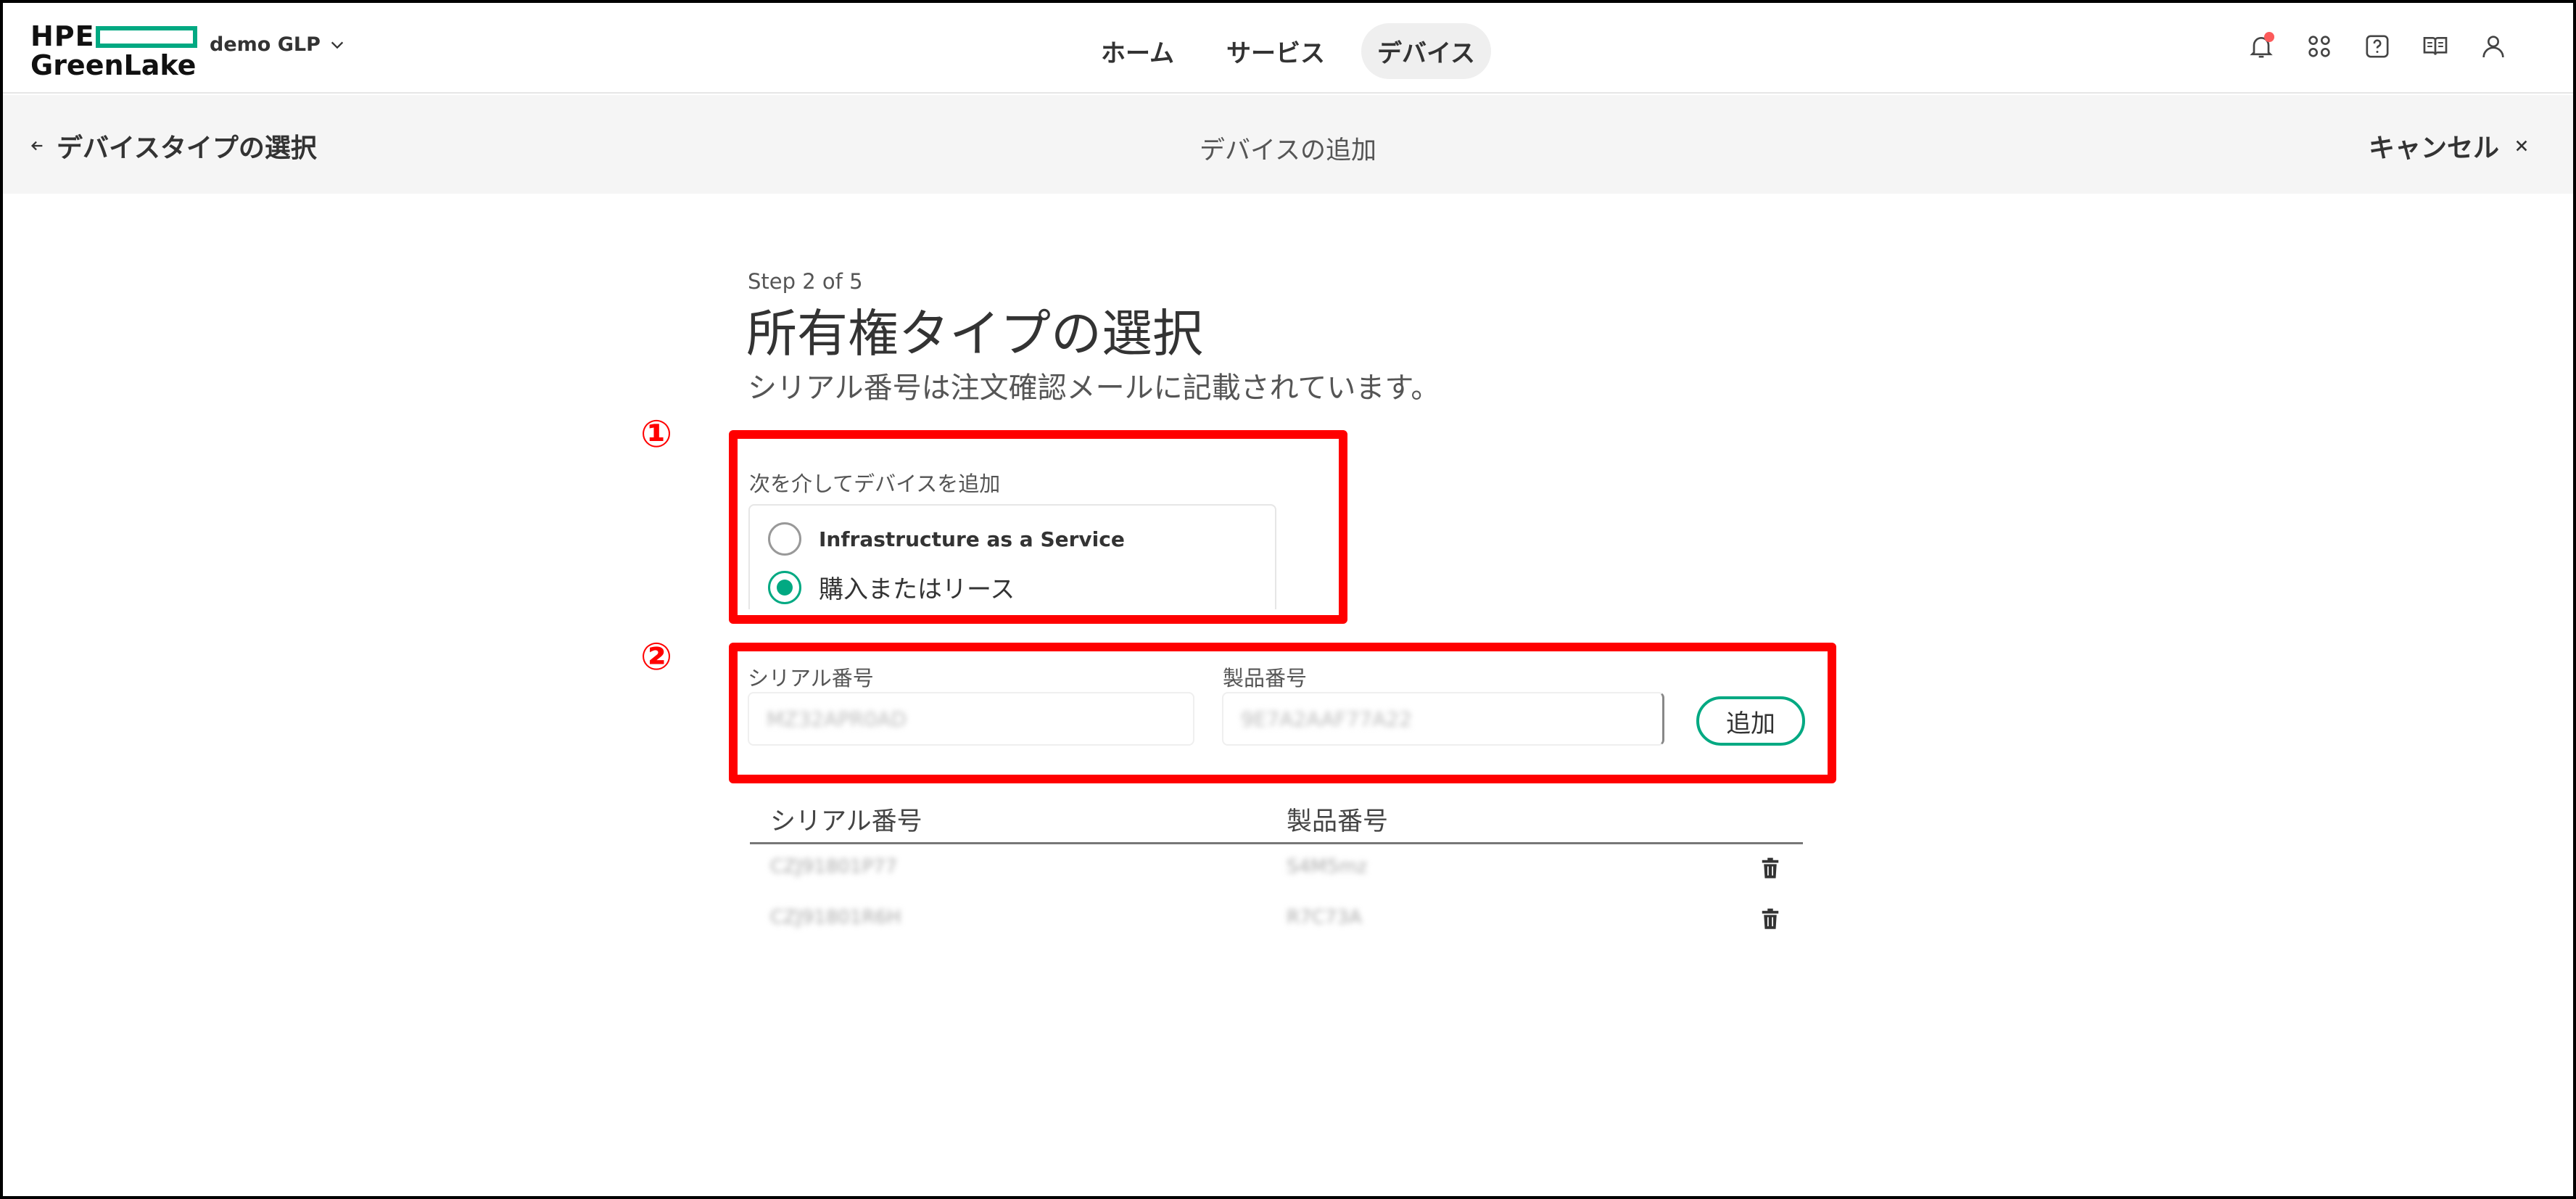 Image resolution: width=2576 pixels, height=1199 pixels. Describe the element at coordinates (1443, 719) in the screenshot. I see `product-number-input: 9E7A2AAF77A22` at that location.